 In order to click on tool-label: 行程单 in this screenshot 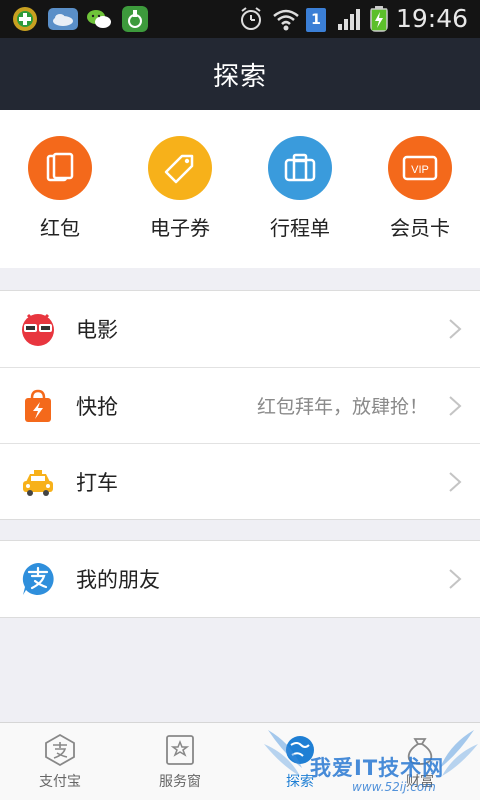, I will do `click(300, 228)`.